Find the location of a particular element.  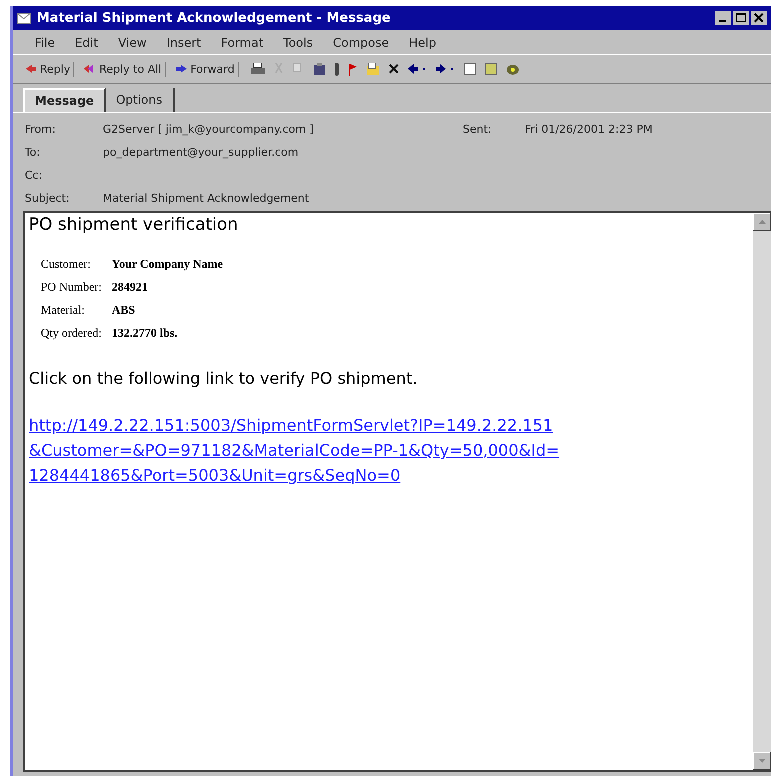

recipient-text: po_department@your_supplier.com is located at coordinates (201, 152).